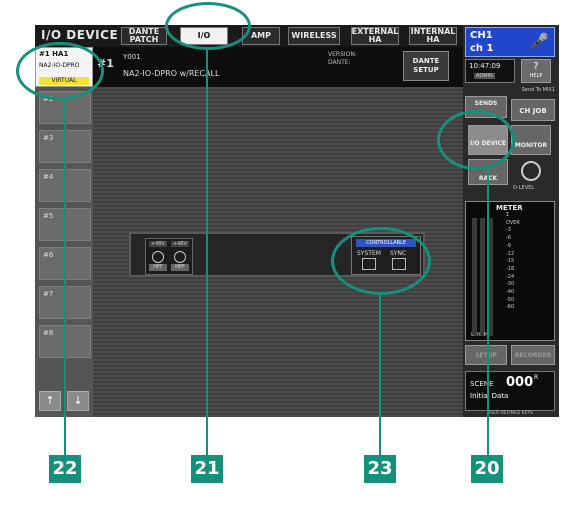  Describe the element at coordinates (78, 401) in the screenshot. I see `scroll-down-button: ↓` at that location.